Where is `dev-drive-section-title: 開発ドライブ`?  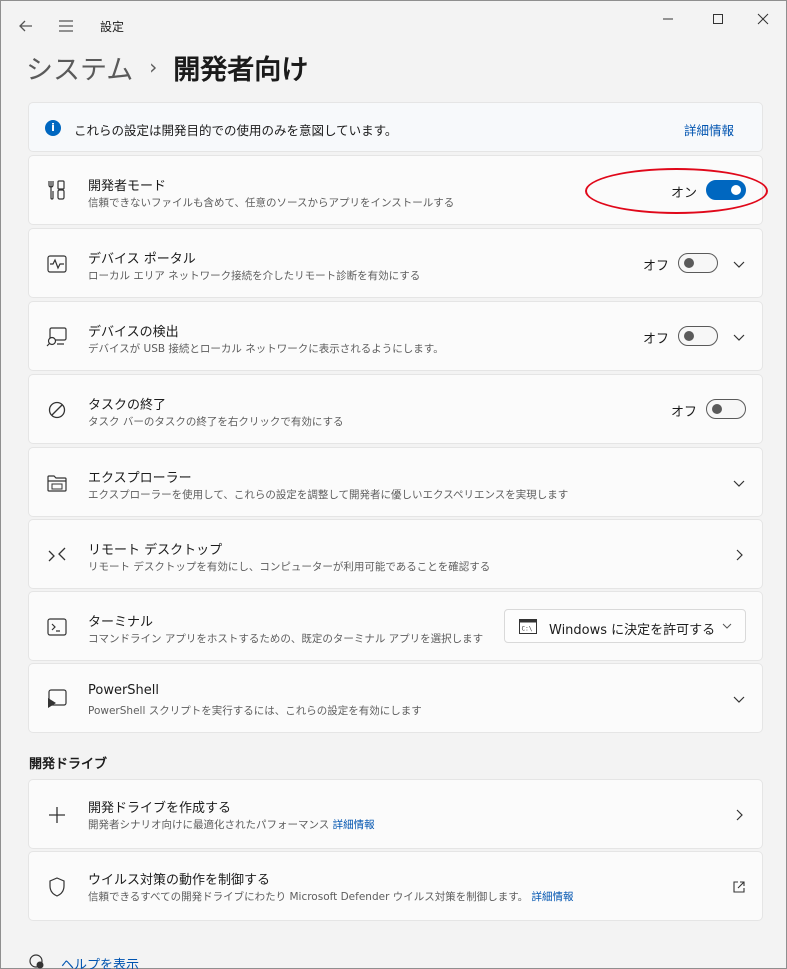 dev-drive-section-title: 開発ドライブ is located at coordinates (68, 764).